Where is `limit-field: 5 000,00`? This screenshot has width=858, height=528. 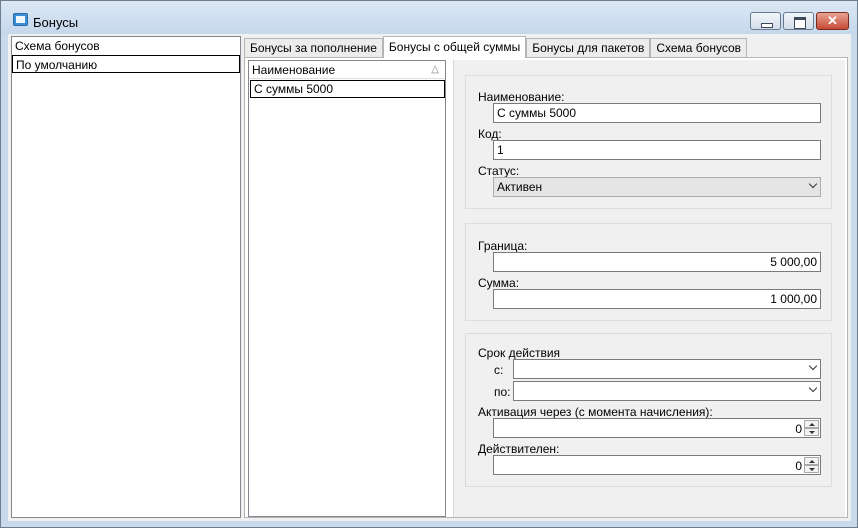
limit-field: 5 000,00 is located at coordinates (657, 262).